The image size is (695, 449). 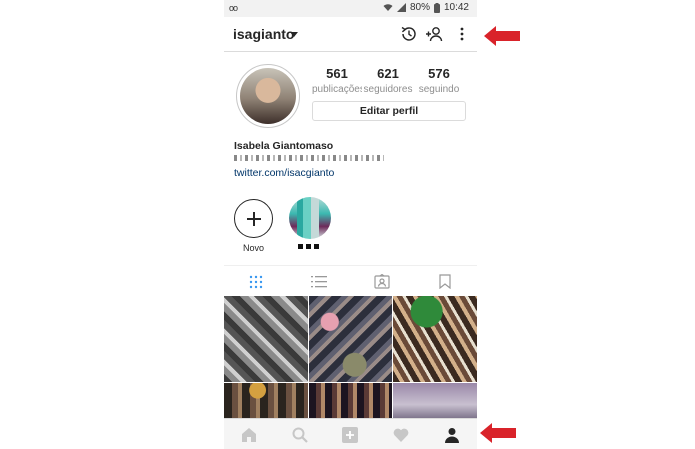 I want to click on stat-followers: 621 seguidores, so click(x=388, y=80).